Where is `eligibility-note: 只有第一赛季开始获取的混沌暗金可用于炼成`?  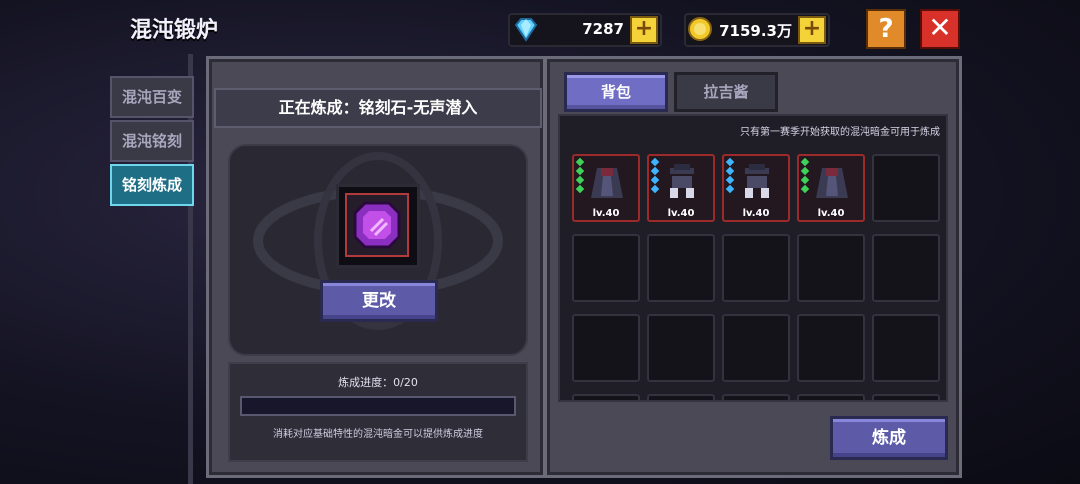 eligibility-note: 只有第一赛季开始获取的混沌暗金可用于炼成 is located at coordinates (840, 132).